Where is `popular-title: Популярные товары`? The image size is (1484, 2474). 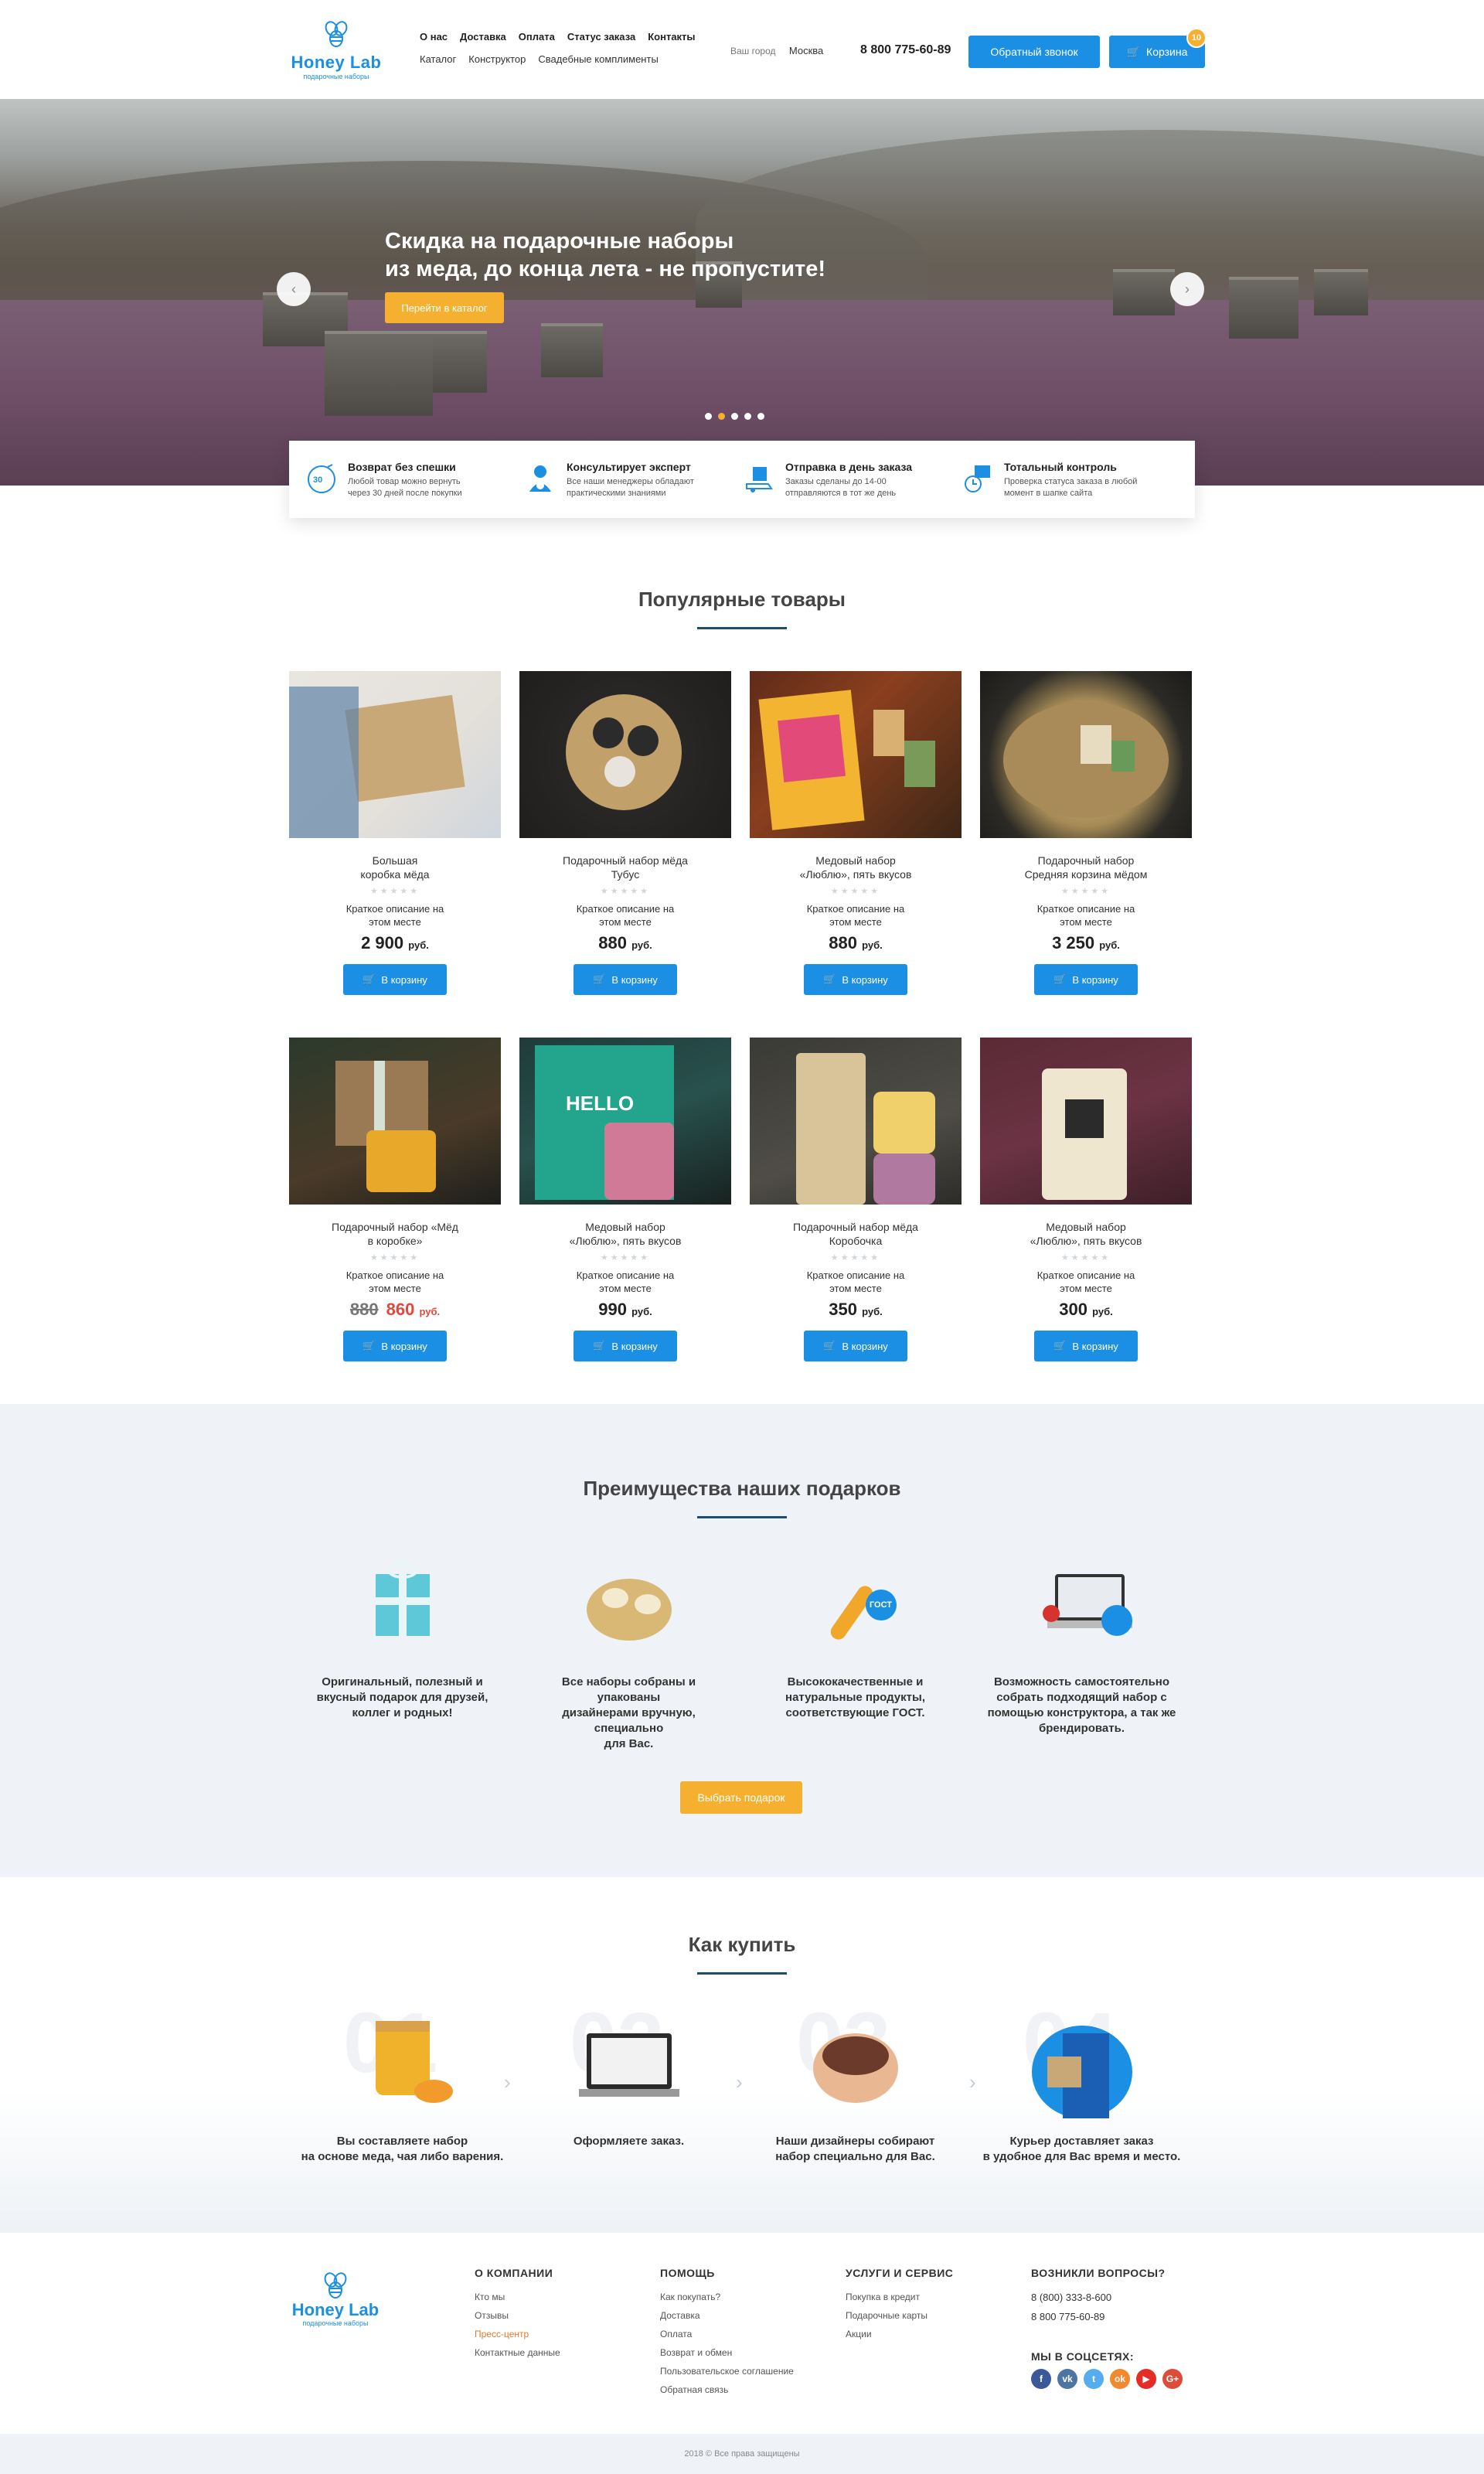 popular-title: Популярные товары is located at coordinates (742, 599).